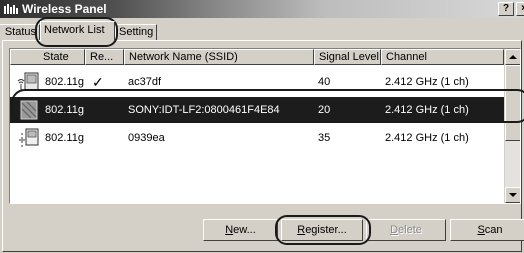 This screenshot has width=524, height=253. I want to click on tab-network-list: Network List, so click(77, 31).